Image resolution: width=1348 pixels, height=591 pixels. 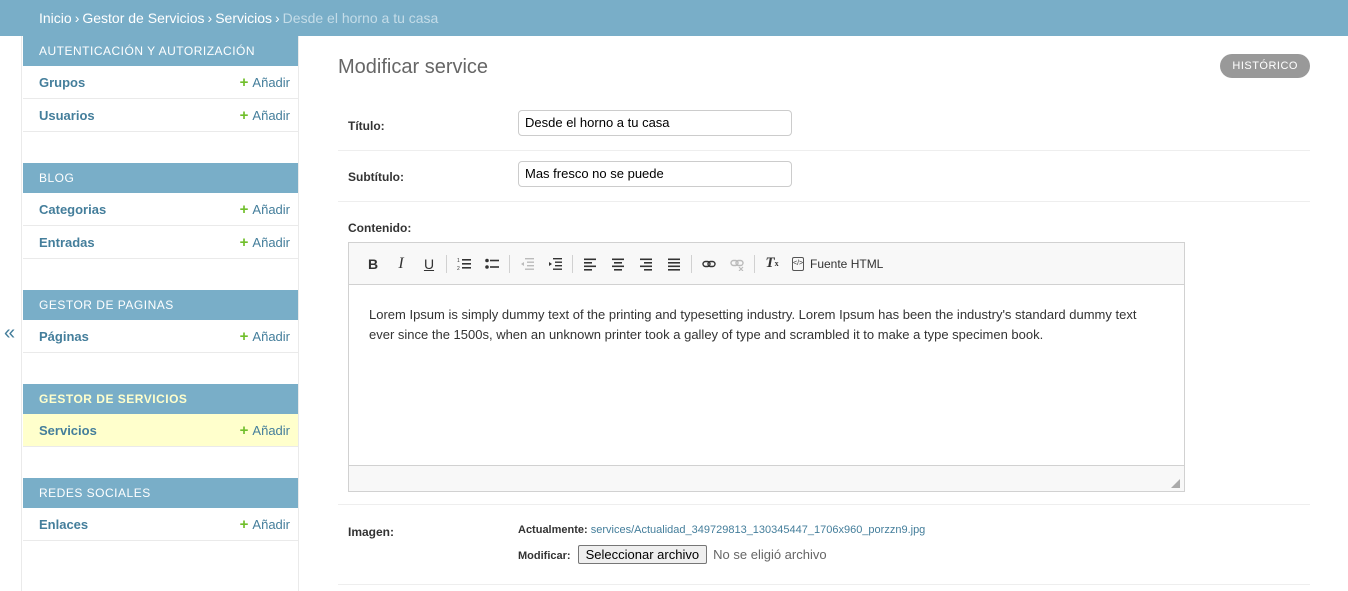 What do you see at coordinates (67, 115) in the screenshot?
I see `model-link-usuarios: Usuarios` at bounding box center [67, 115].